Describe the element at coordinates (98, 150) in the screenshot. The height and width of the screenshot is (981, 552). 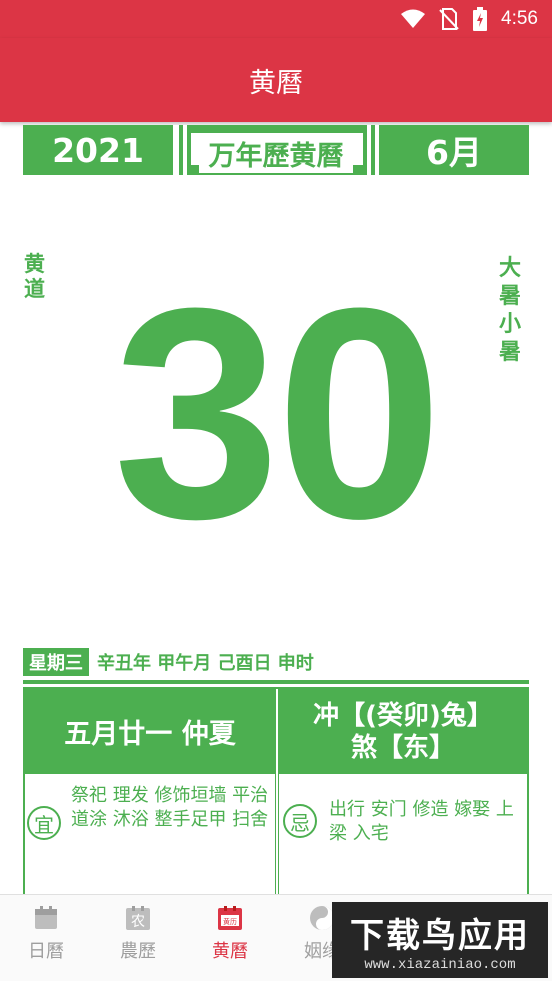
I see `year-label: 2021` at that location.